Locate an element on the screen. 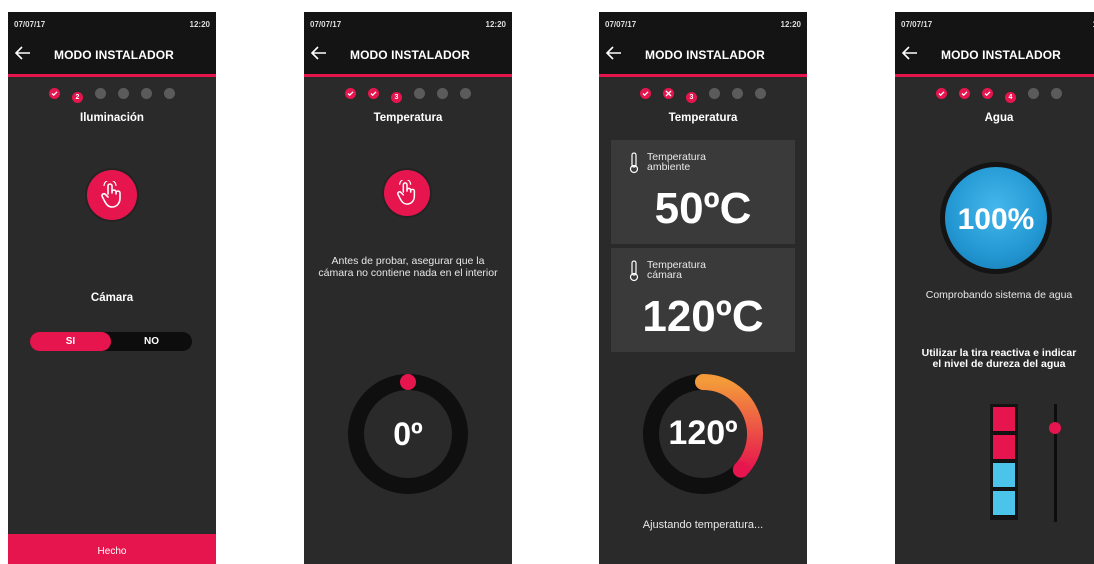 This screenshot has width=1094, height=564. chamber-value: 120ºC is located at coordinates (703, 316).